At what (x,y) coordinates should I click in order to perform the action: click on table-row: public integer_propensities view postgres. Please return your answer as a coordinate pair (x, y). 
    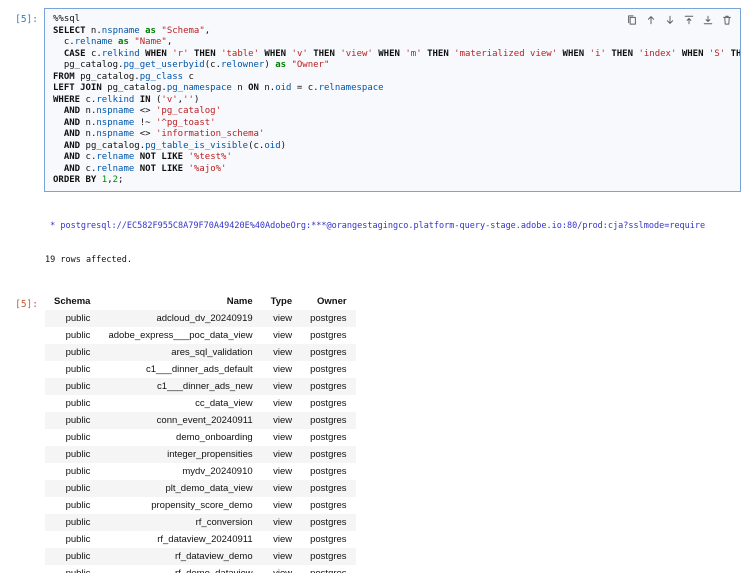
    Looking at the image, I should click on (200, 454).